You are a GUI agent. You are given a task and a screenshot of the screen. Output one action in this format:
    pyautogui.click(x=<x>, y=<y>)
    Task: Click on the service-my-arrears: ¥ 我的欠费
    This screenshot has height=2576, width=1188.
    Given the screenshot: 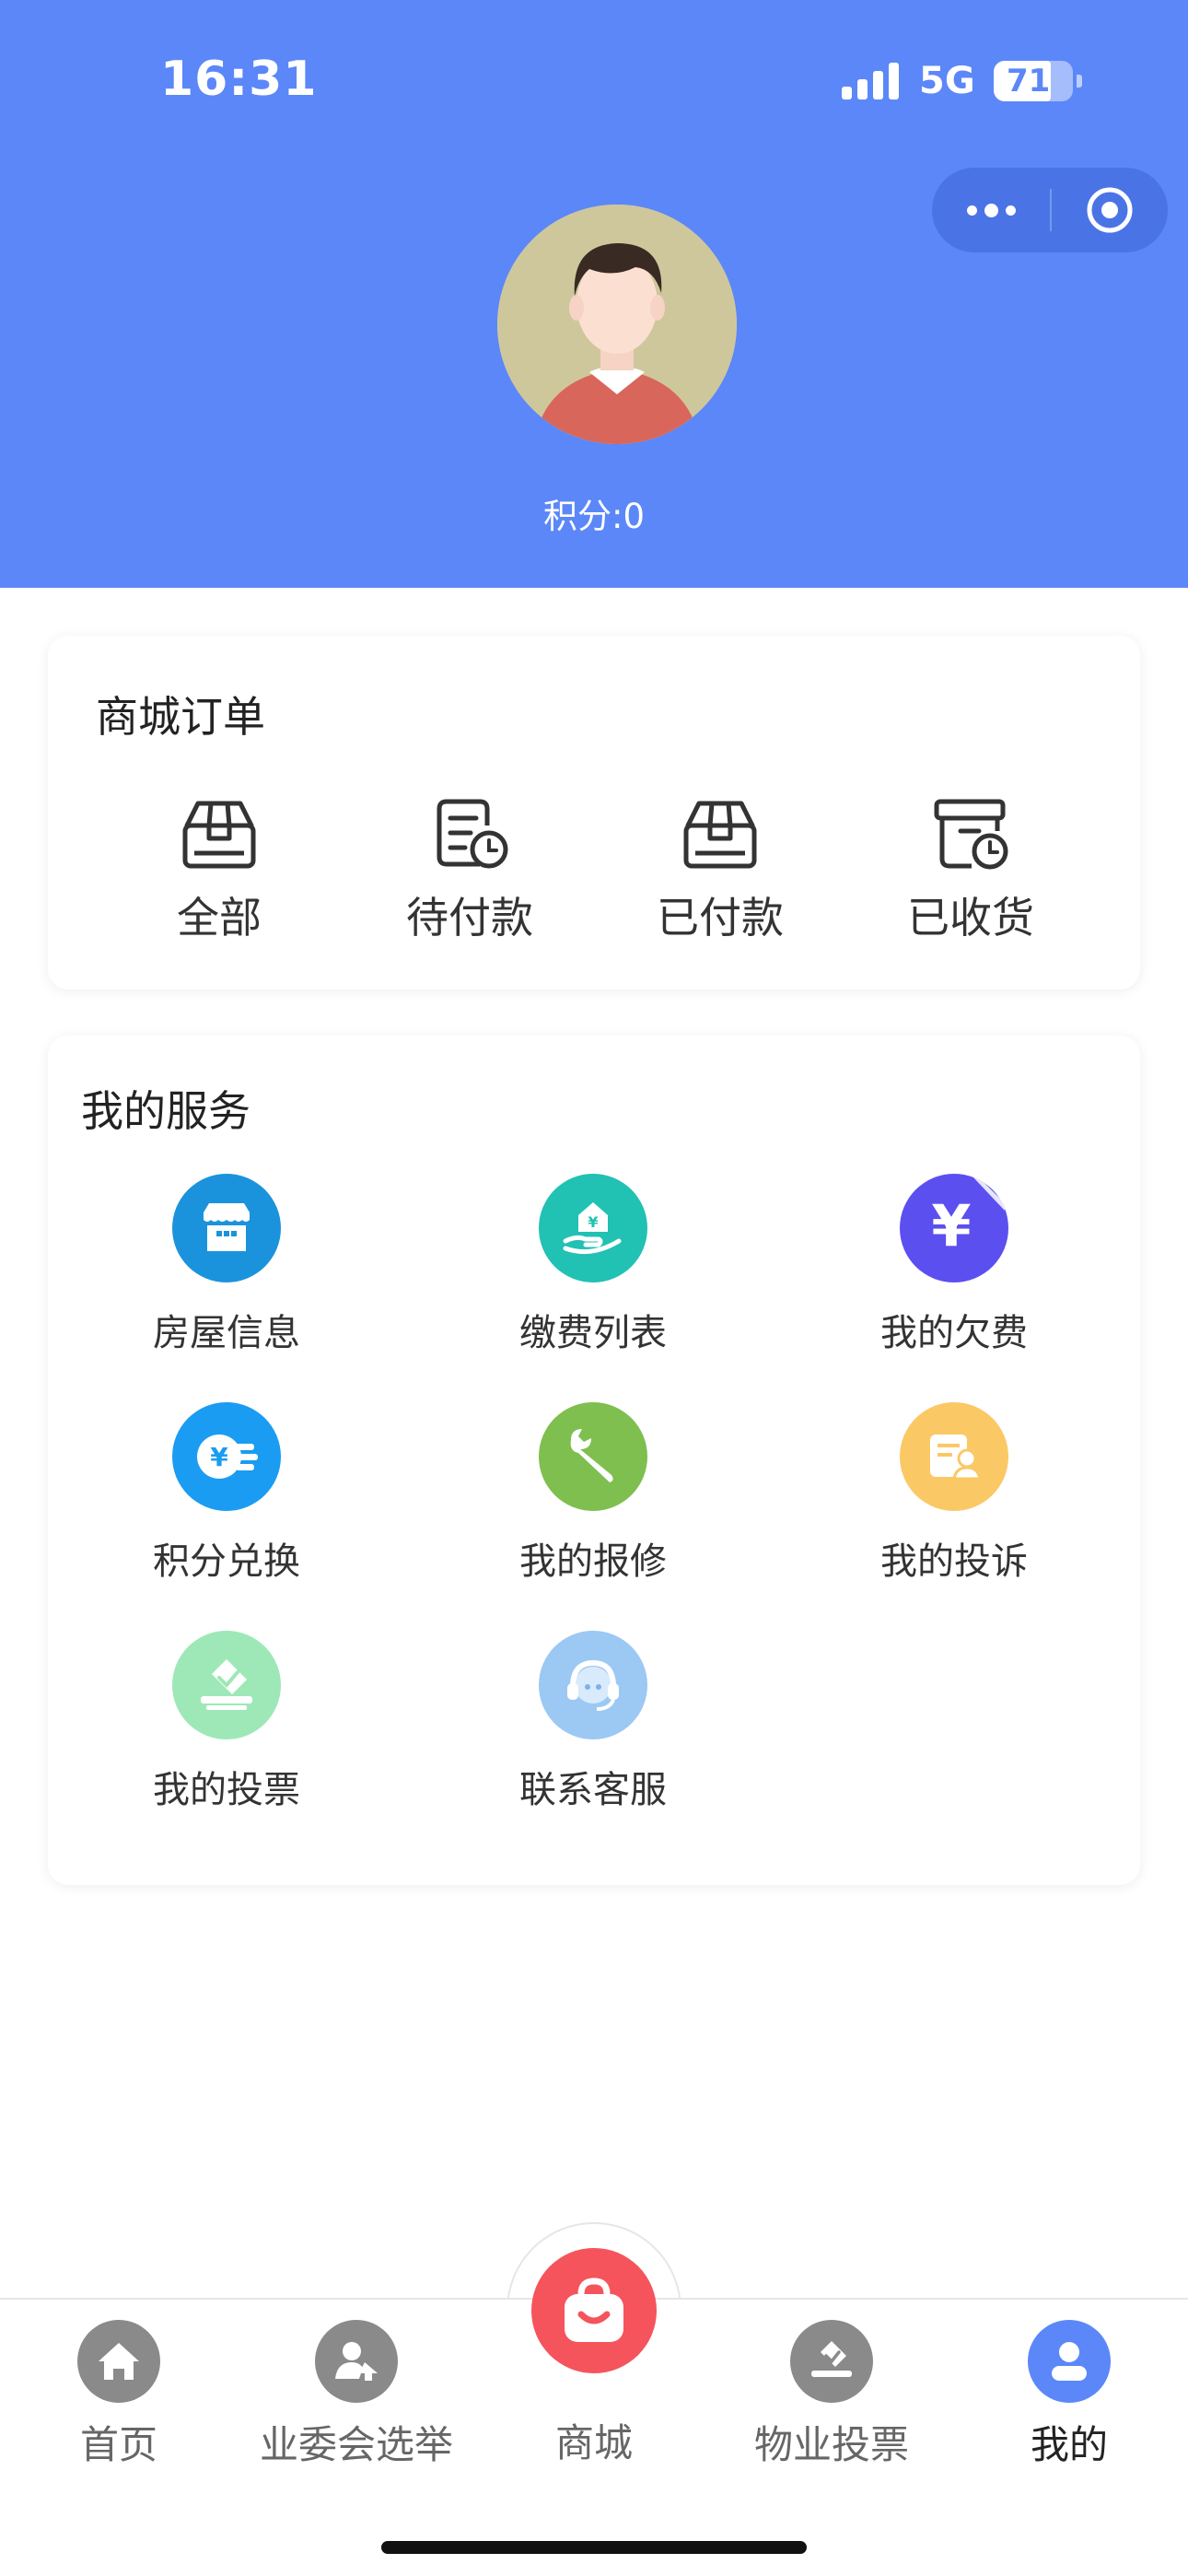 What is the action you would take?
    pyautogui.click(x=954, y=1265)
    